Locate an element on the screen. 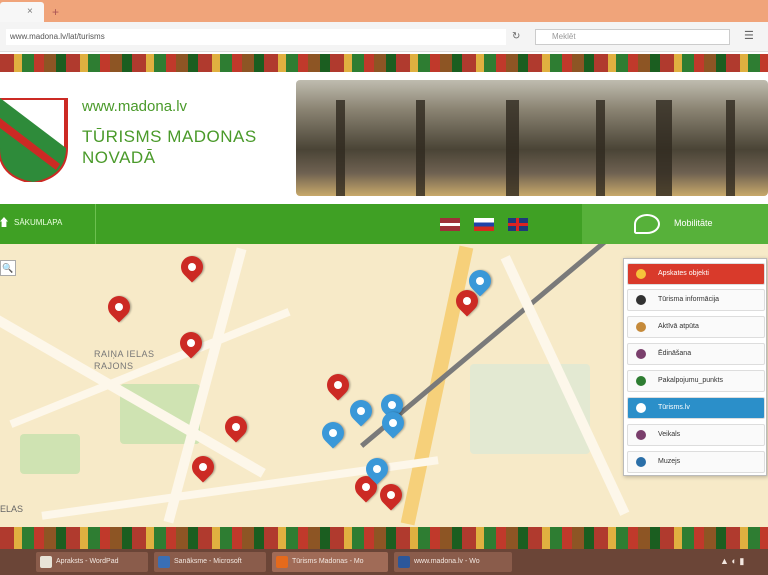 The width and height of the screenshot is (768, 575). site-url: www.madona.lv is located at coordinates (134, 106).